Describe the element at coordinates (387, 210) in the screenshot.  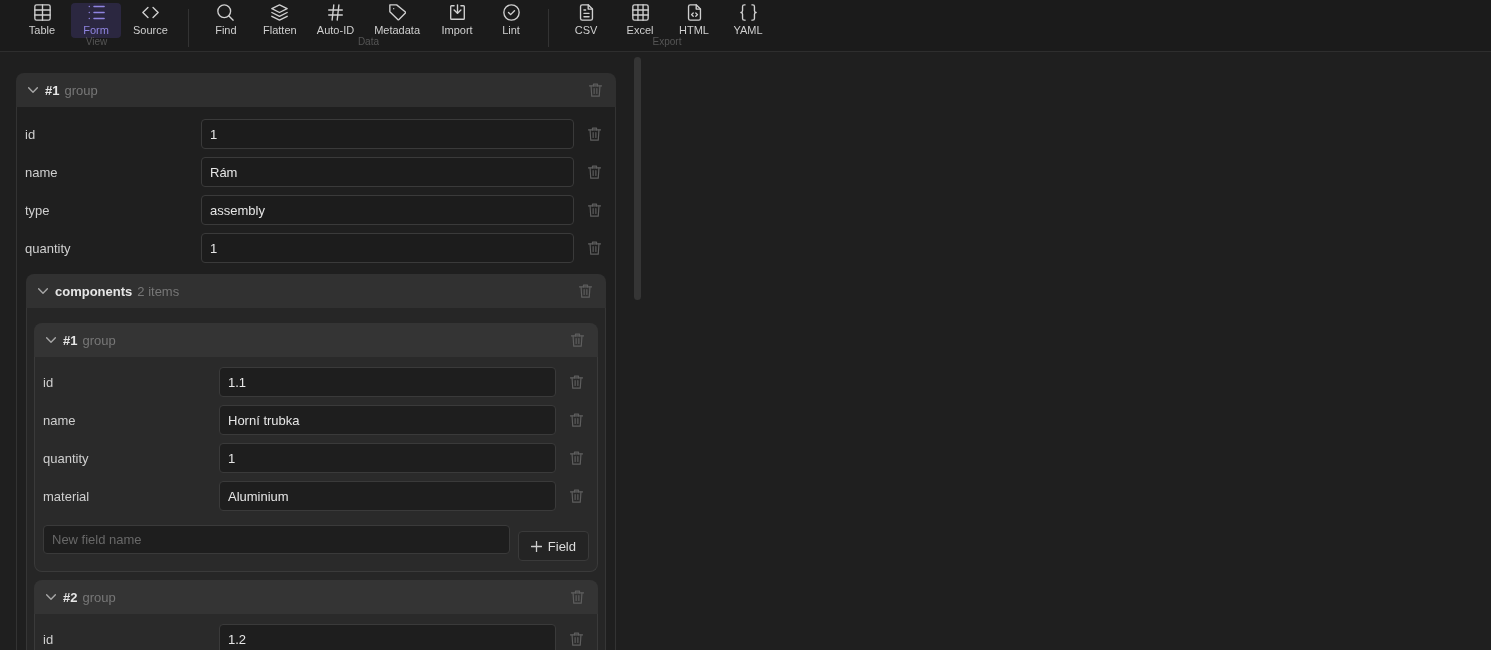
I see `field-input: assembly` at that location.